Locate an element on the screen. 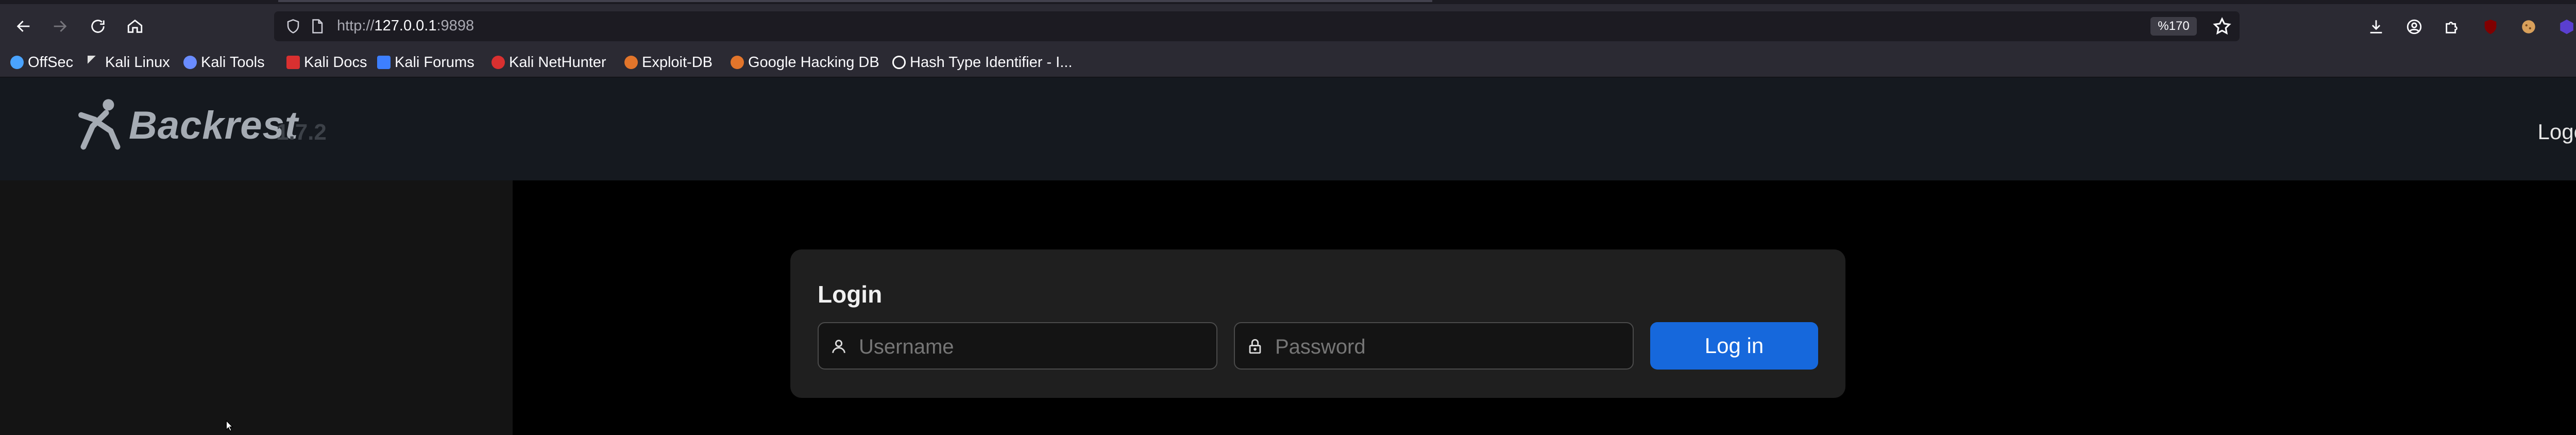  page-info-icon is located at coordinates (317, 26).